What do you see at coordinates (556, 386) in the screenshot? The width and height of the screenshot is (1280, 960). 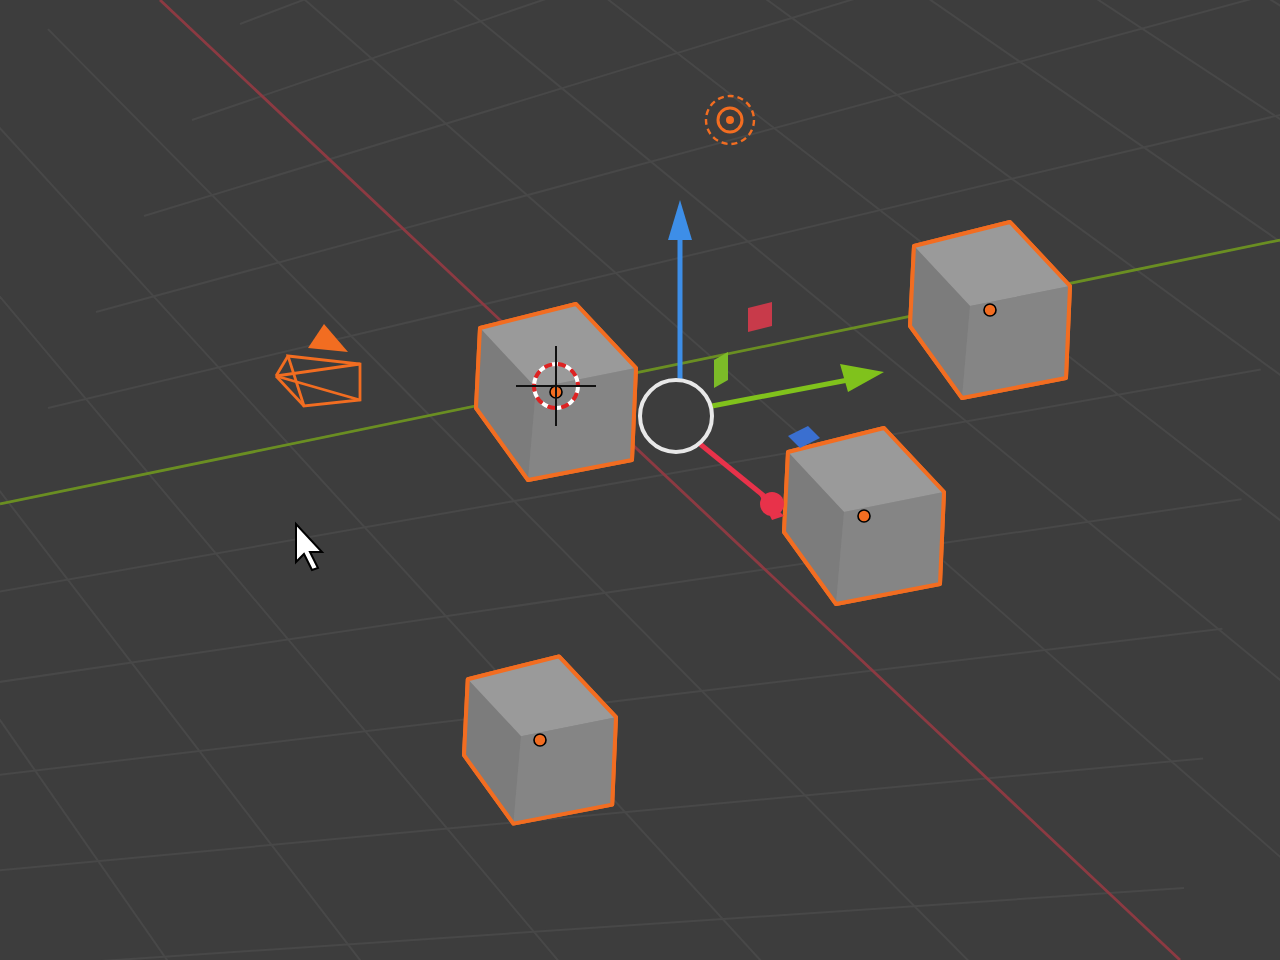 I see `3d-cursor-icon` at bounding box center [556, 386].